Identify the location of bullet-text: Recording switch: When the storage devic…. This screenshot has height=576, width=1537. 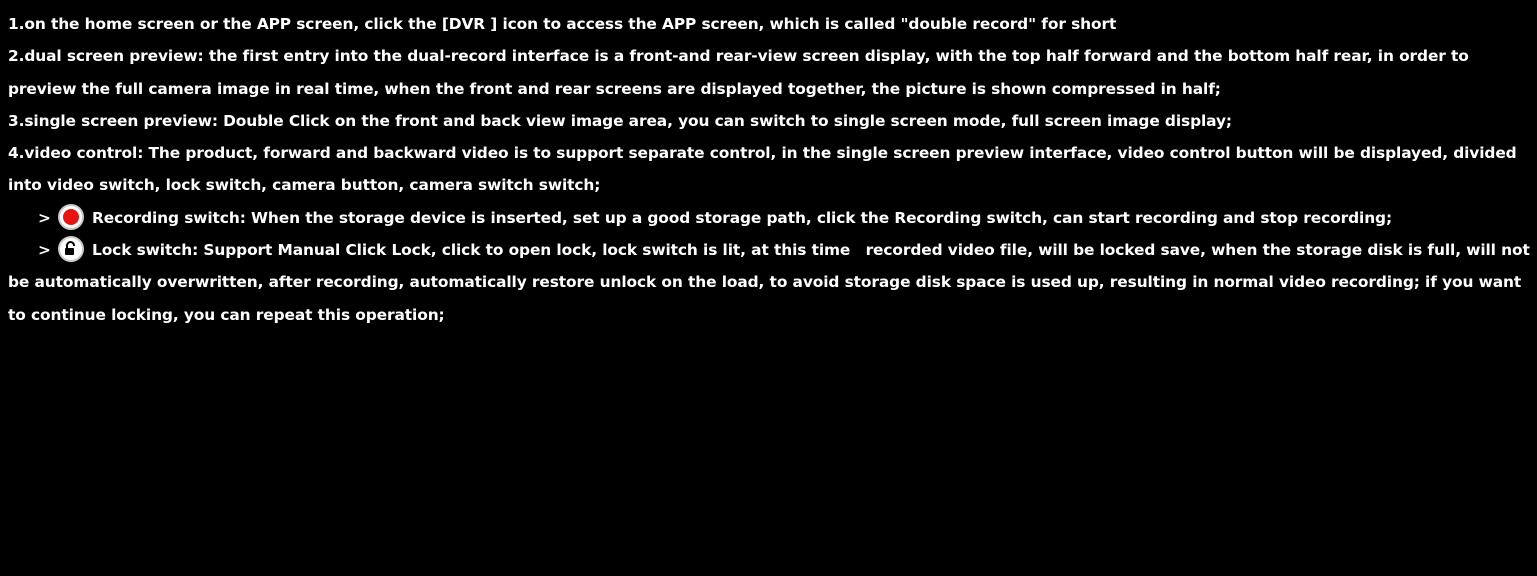
(742, 217).